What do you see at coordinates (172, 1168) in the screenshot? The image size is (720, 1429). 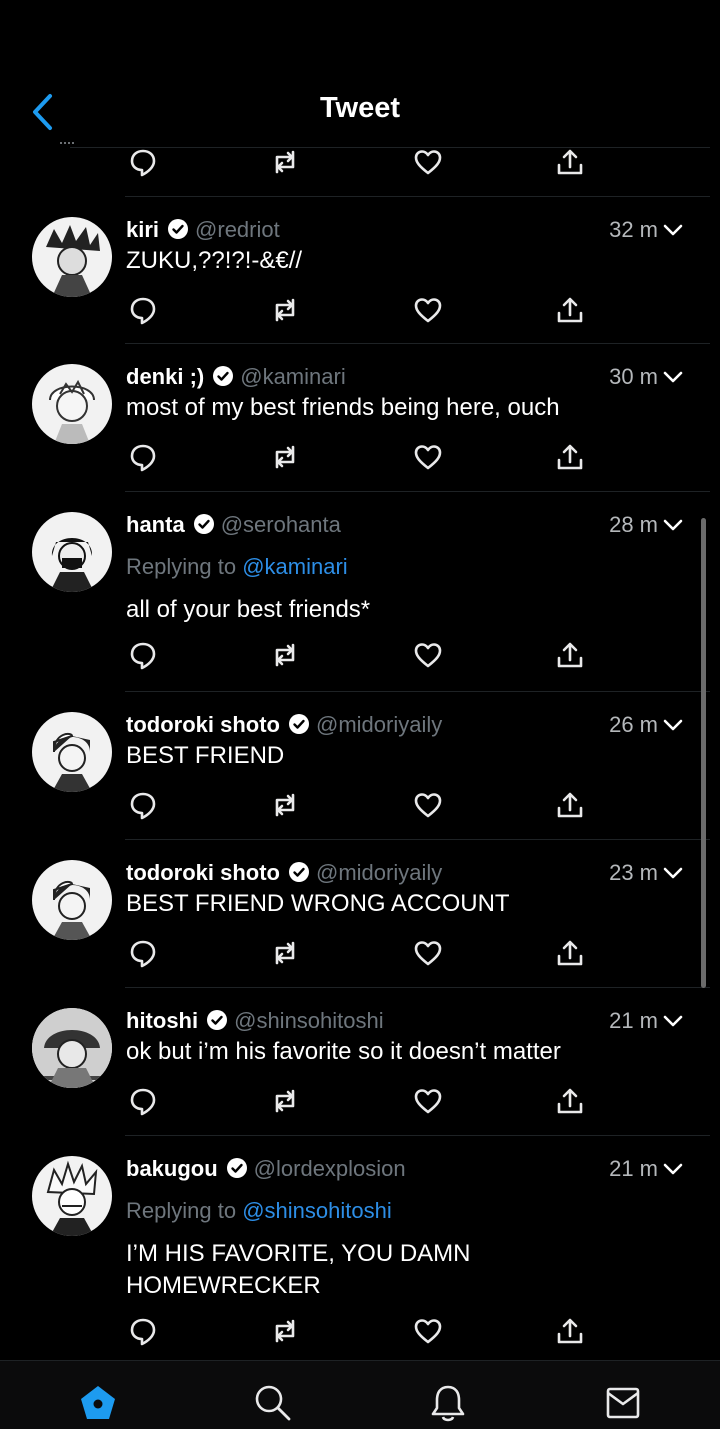 I see `display-name: bakugou` at bounding box center [172, 1168].